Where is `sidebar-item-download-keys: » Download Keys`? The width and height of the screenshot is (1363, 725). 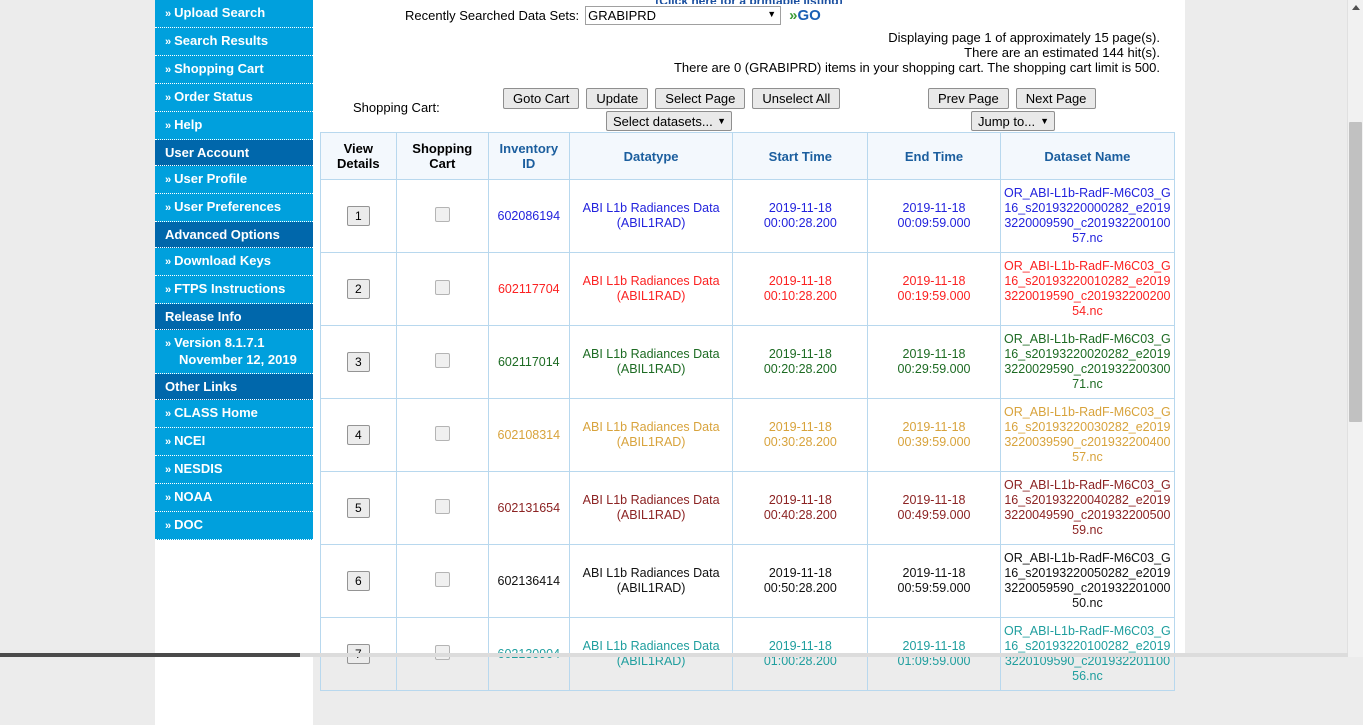 sidebar-item-download-keys: » Download Keys is located at coordinates (234, 262).